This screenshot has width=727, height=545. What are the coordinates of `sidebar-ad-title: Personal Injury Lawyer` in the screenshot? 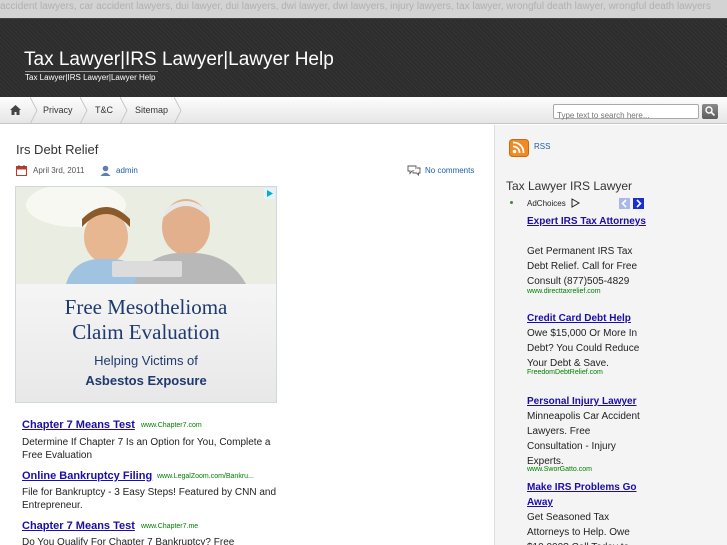 It's located at (587, 401).